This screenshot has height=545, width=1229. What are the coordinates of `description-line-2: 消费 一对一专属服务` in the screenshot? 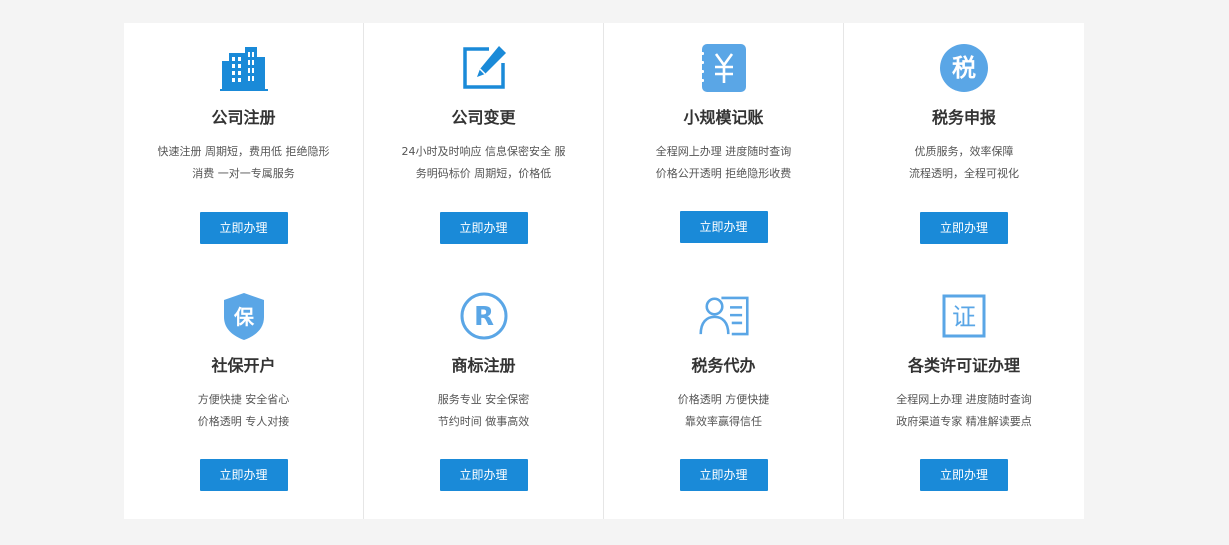 It's located at (243, 173).